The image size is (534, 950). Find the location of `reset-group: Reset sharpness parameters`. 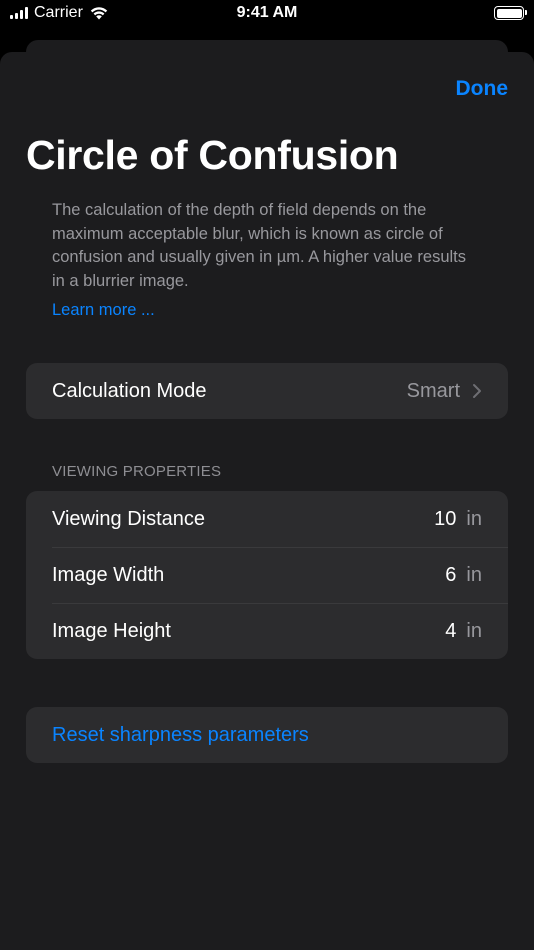

reset-group: Reset sharpness parameters is located at coordinates (267, 735).